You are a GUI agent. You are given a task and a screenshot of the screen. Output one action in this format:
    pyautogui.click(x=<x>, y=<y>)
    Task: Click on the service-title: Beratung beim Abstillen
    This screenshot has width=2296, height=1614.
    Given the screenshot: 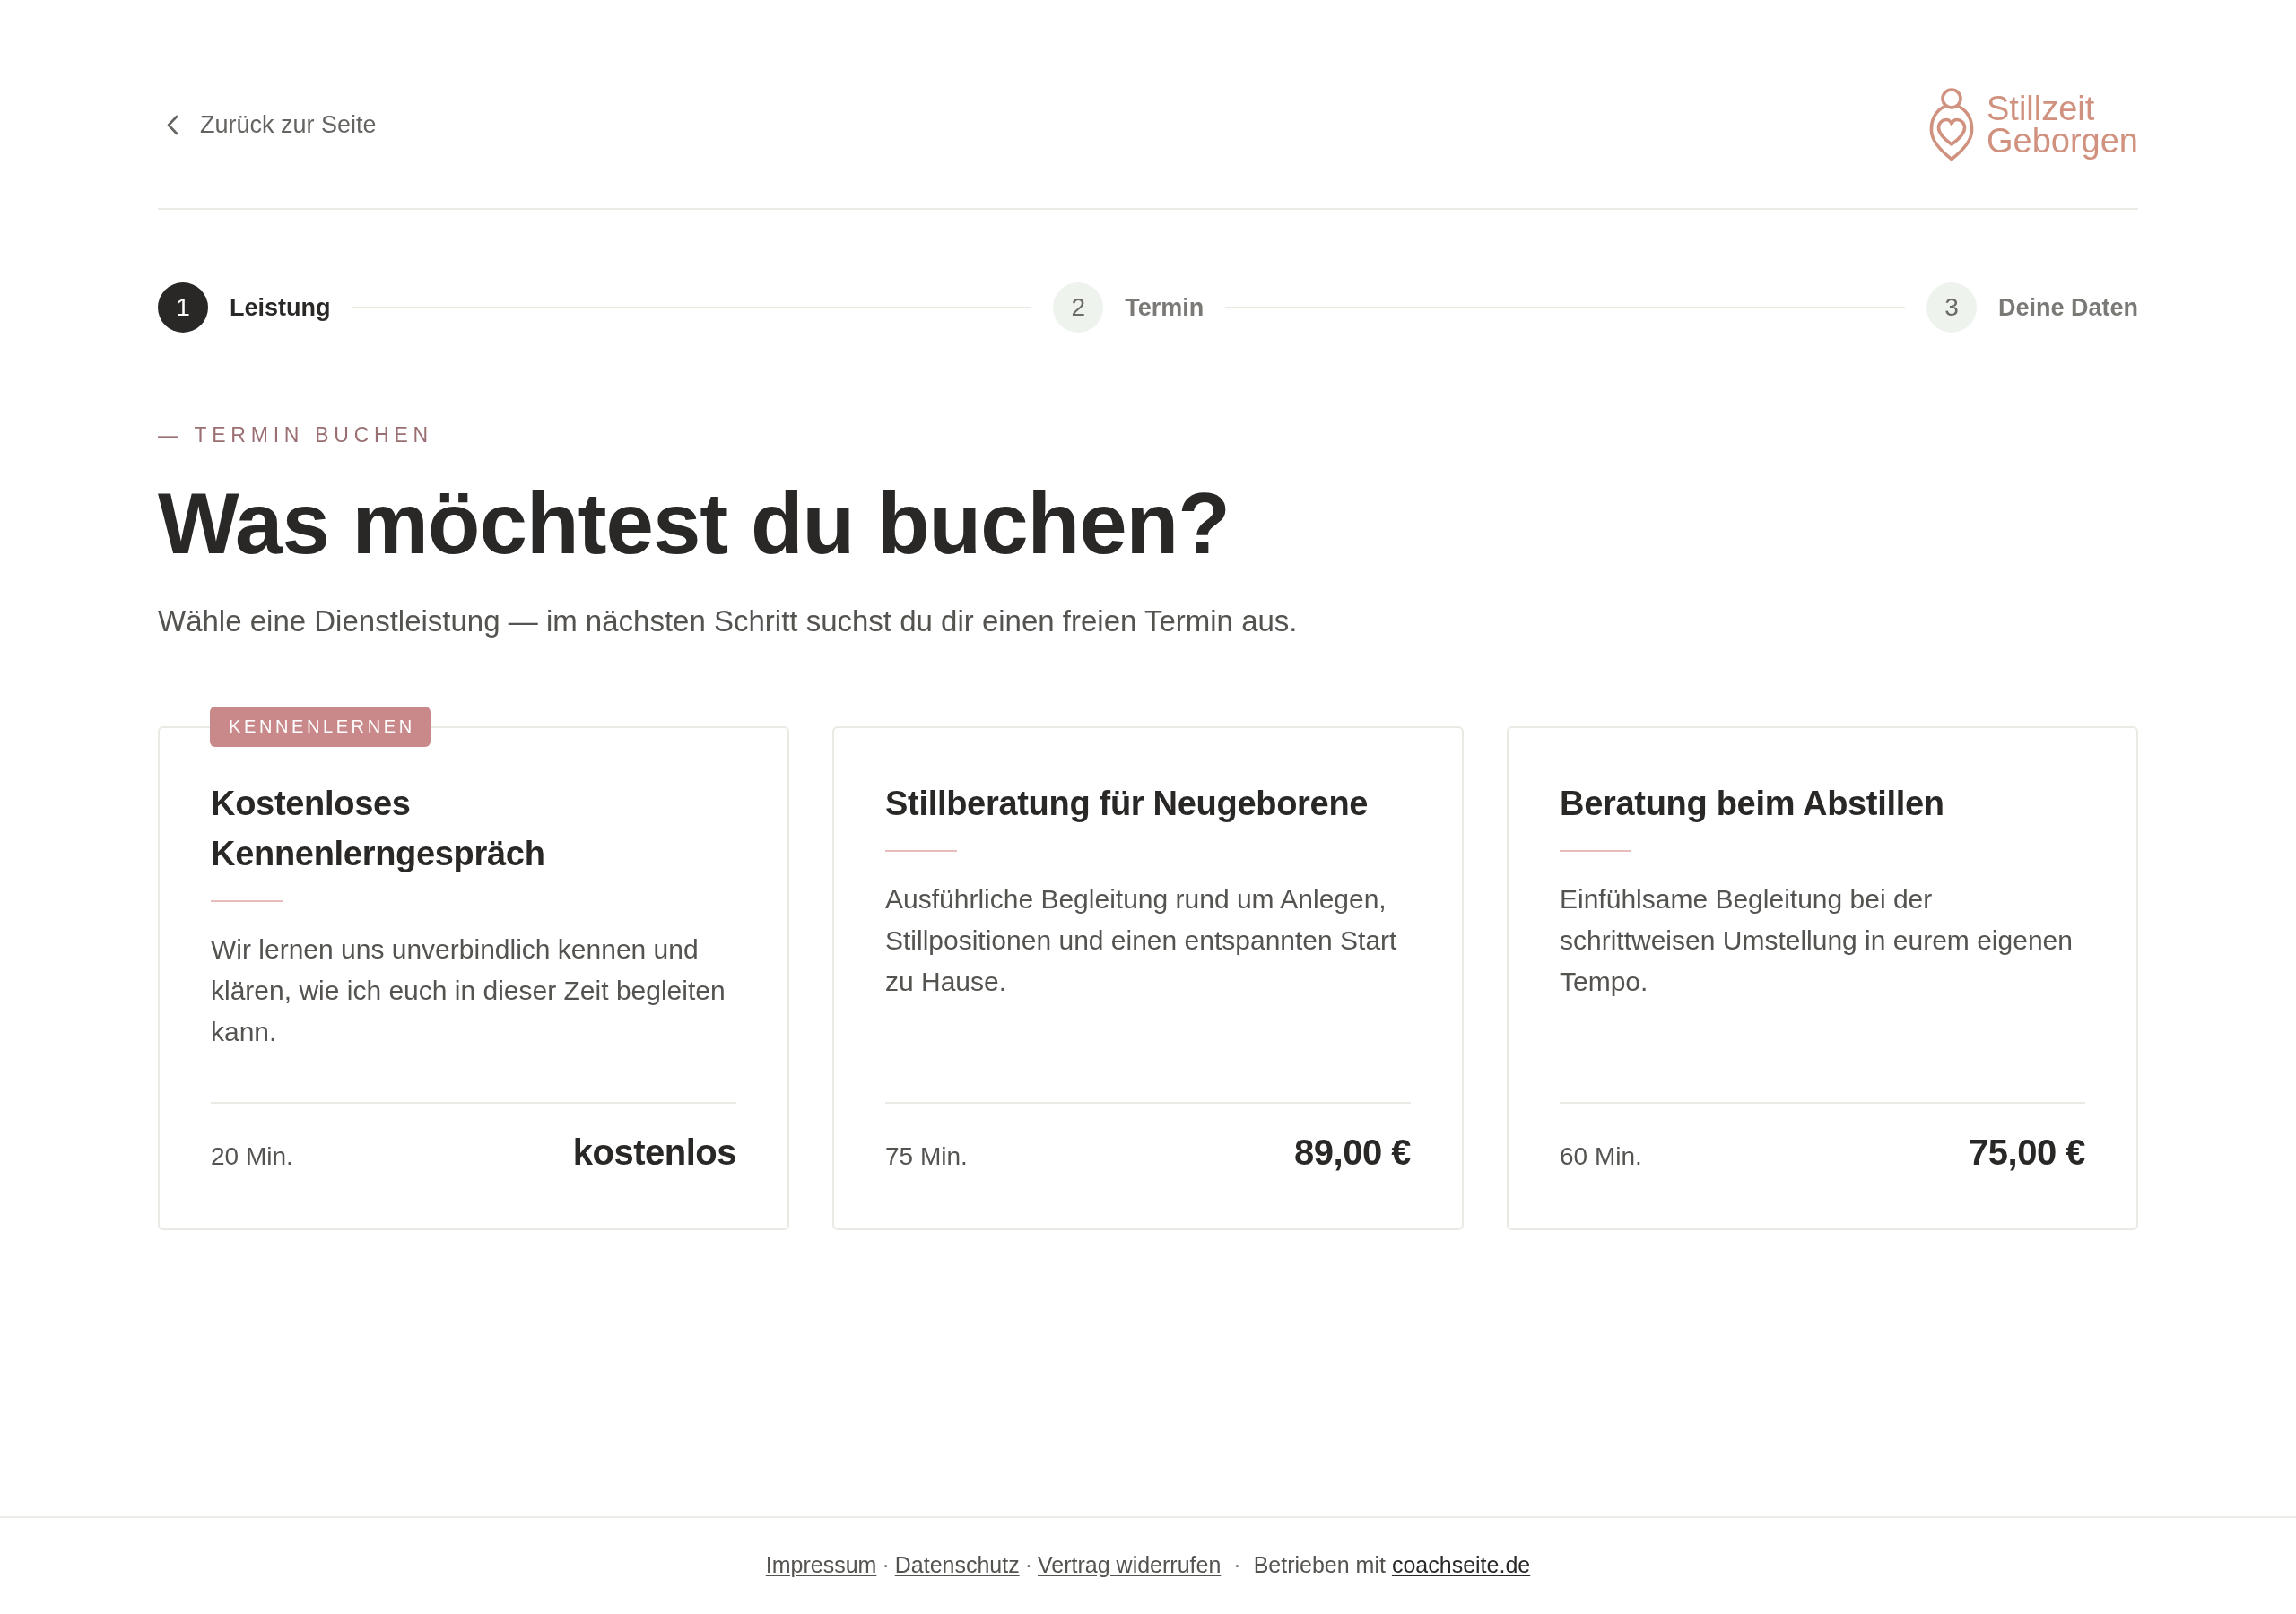 What is the action you would take?
    pyautogui.click(x=1752, y=804)
    